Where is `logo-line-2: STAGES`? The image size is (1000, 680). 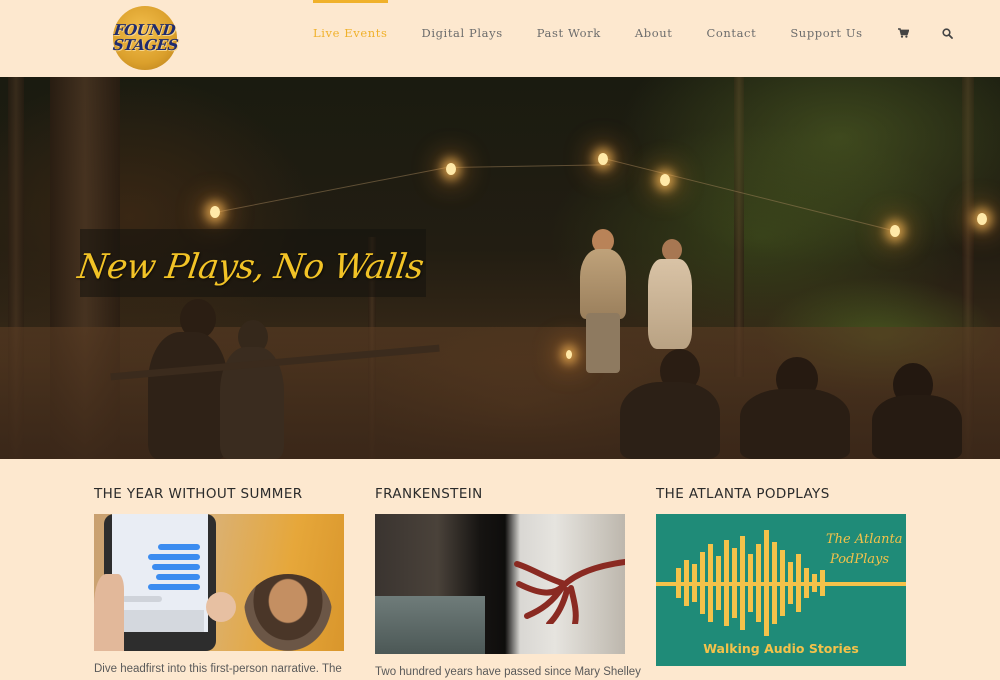 logo-line-2: STAGES is located at coordinates (145, 45).